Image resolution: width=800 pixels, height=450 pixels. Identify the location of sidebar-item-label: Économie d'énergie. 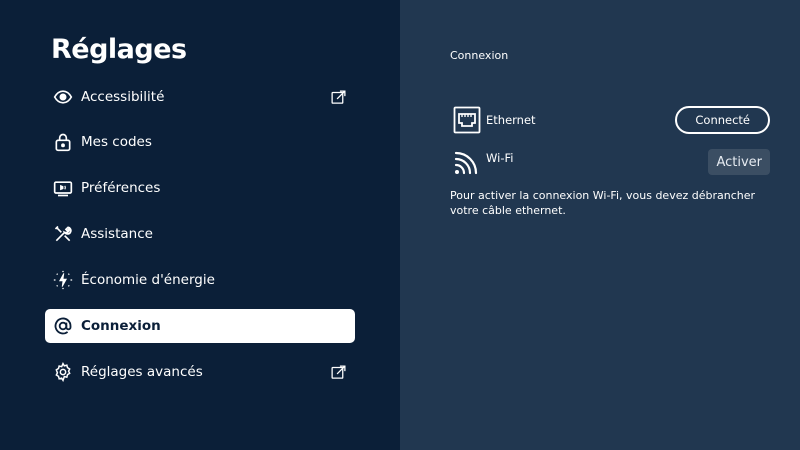
(148, 280).